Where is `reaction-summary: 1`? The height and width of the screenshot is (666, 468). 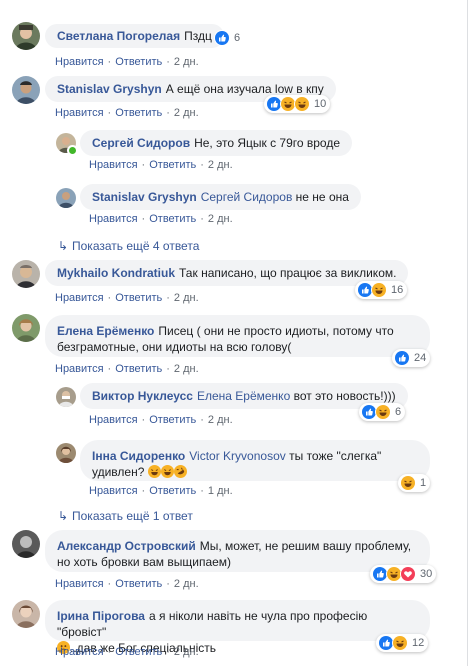 reaction-summary: 1 is located at coordinates (414, 483).